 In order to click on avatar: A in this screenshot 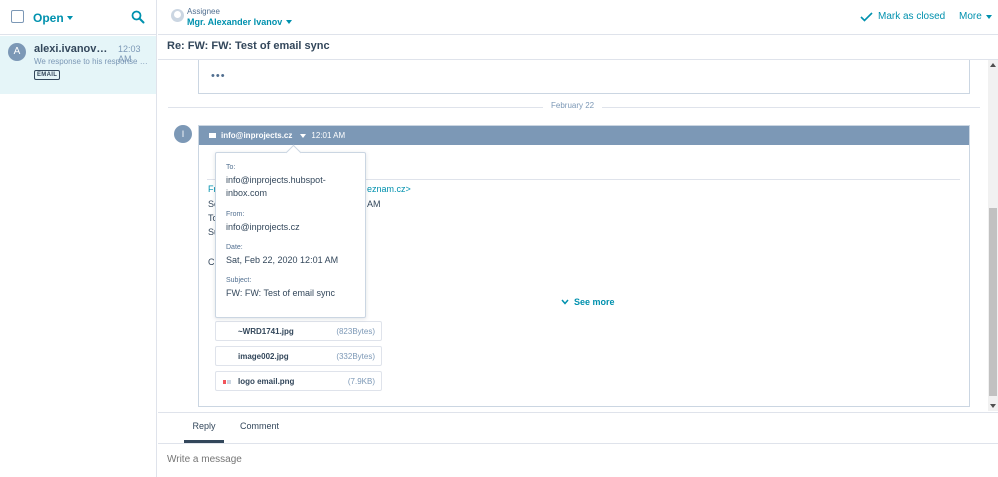, I will do `click(17, 52)`.